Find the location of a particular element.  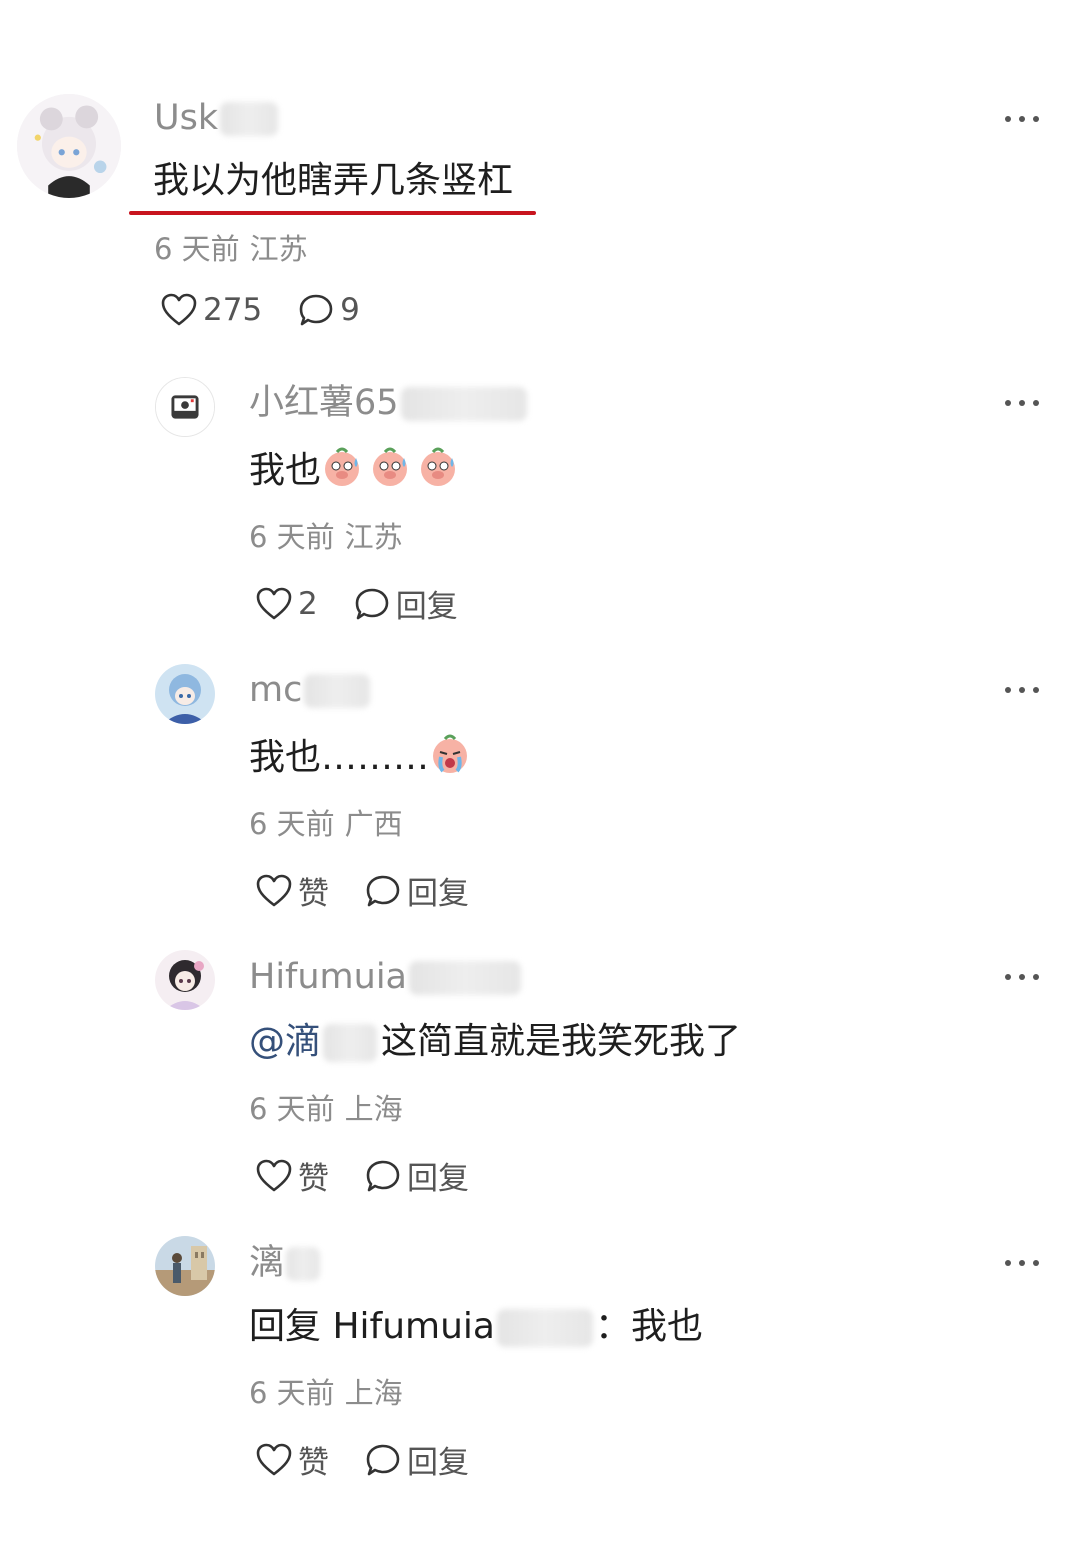

comment-author: Usk is located at coordinates (216, 118).